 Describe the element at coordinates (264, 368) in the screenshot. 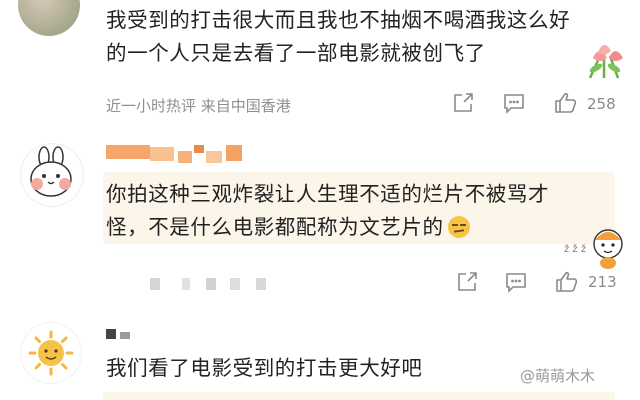

I see `comment-text: 我们看了电影受到的打击更大好吧` at that location.